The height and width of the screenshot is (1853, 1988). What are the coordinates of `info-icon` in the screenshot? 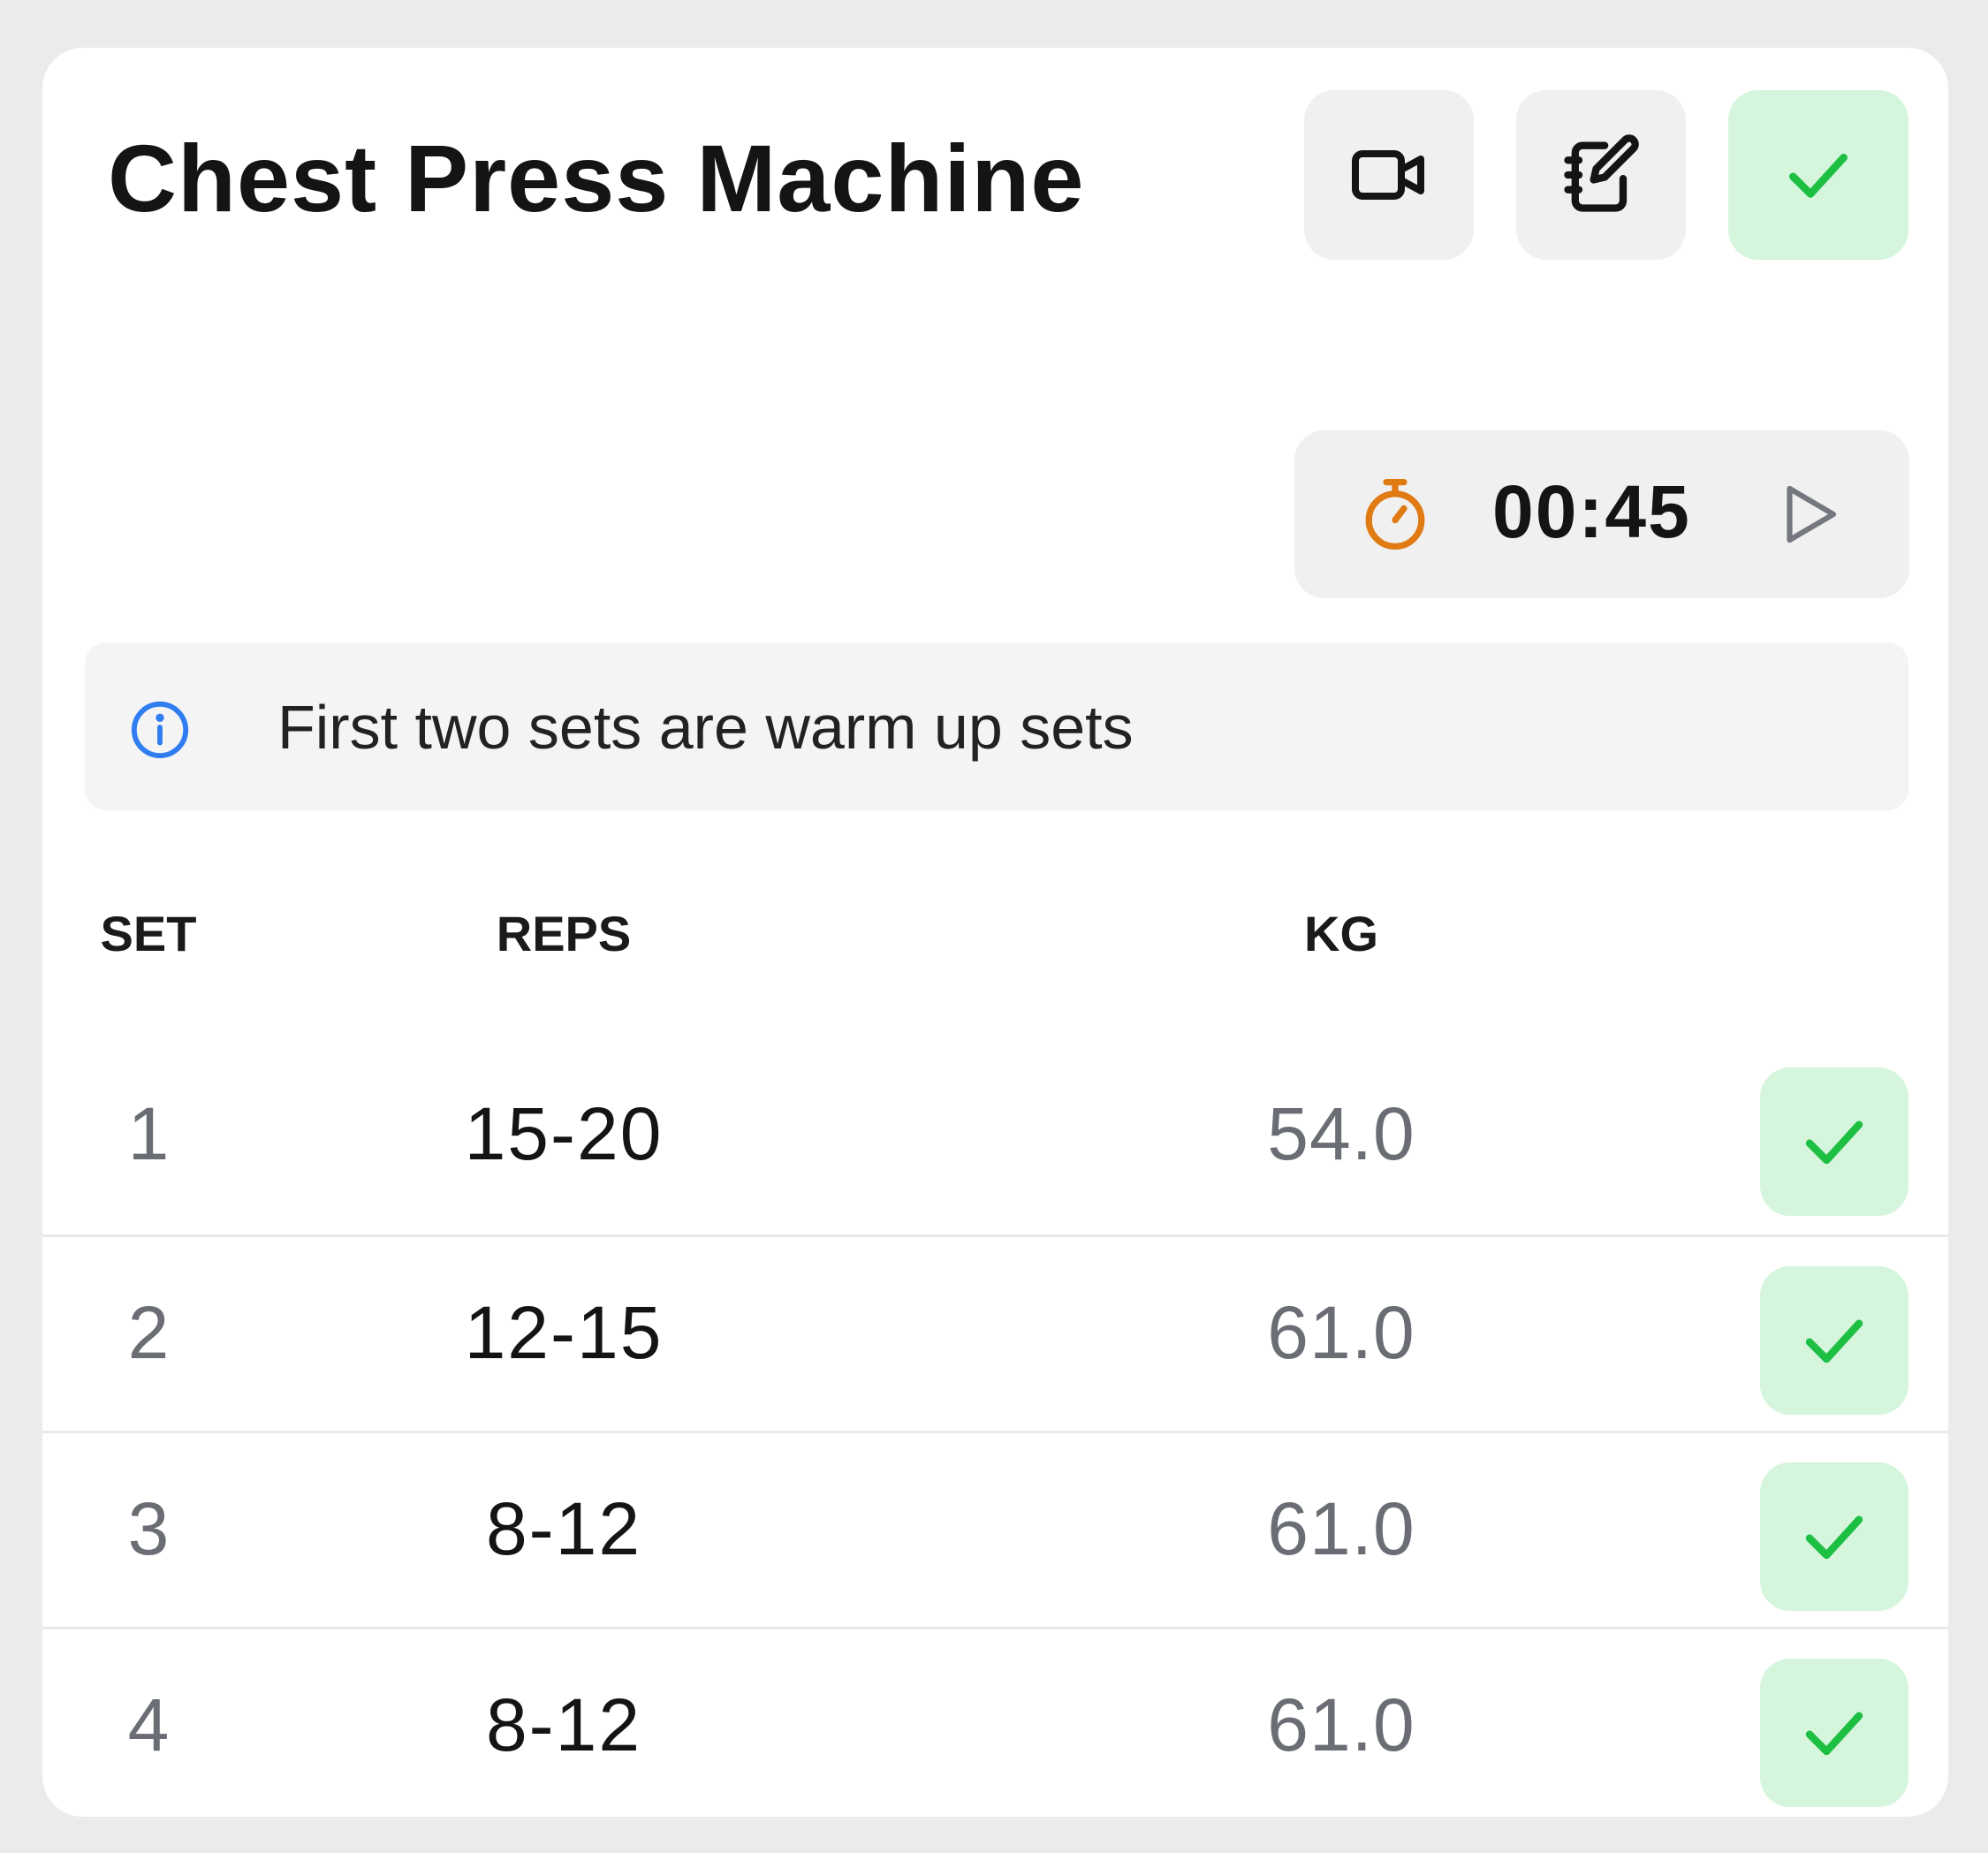 It's located at (160, 730).